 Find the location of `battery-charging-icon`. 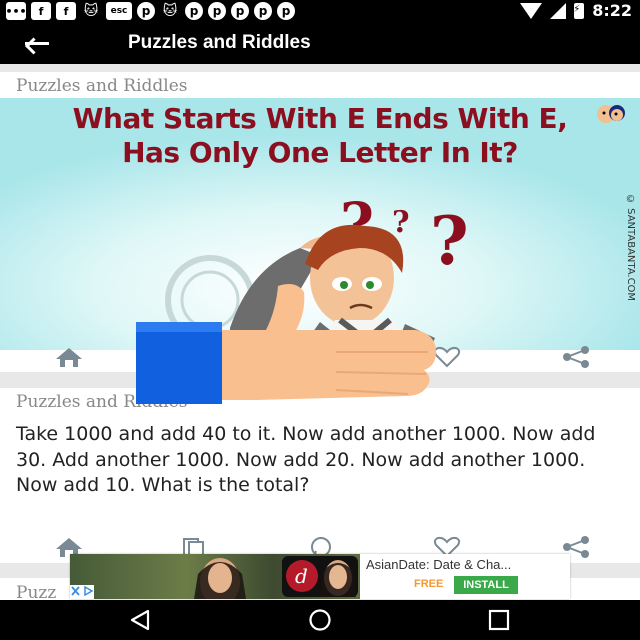

battery-charging-icon is located at coordinates (579, 10).